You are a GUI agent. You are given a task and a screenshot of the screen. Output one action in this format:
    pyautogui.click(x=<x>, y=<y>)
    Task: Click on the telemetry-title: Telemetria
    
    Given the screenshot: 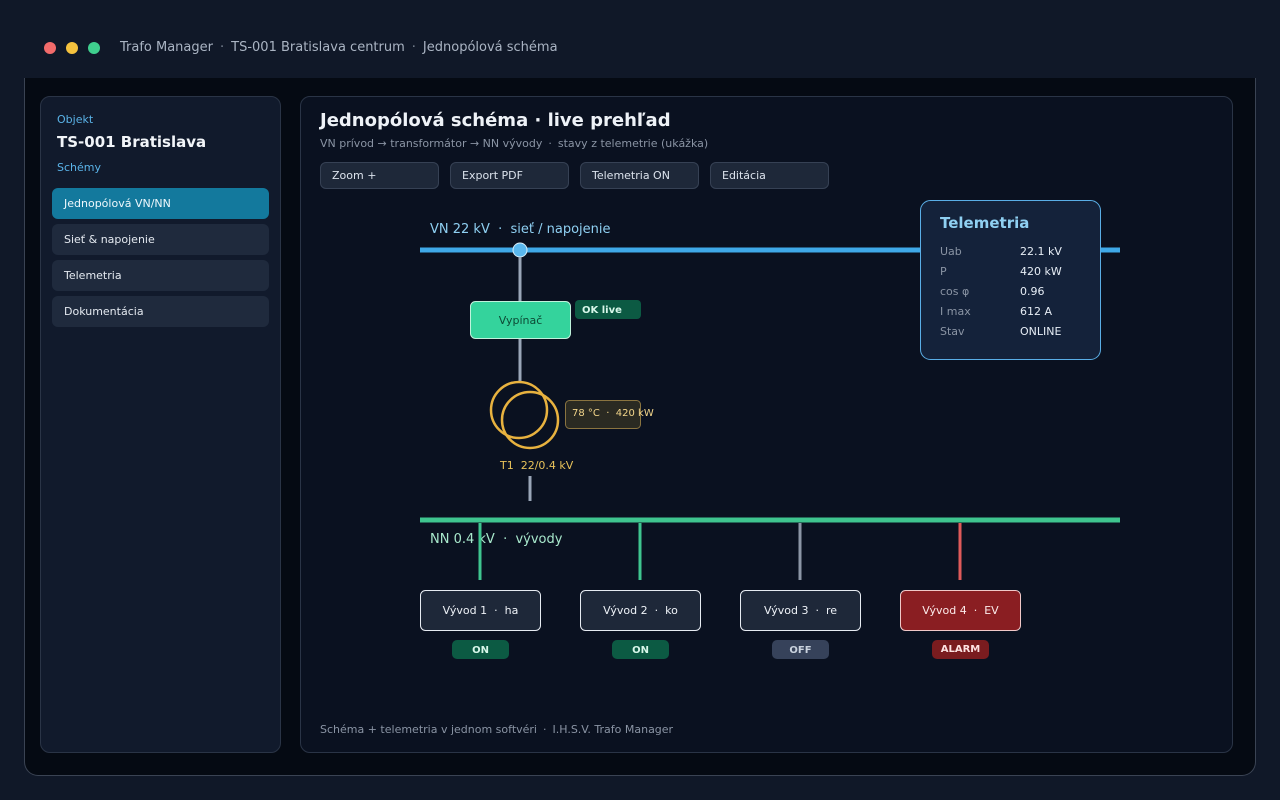 What is the action you would take?
    pyautogui.click(x=984, y=223)
    